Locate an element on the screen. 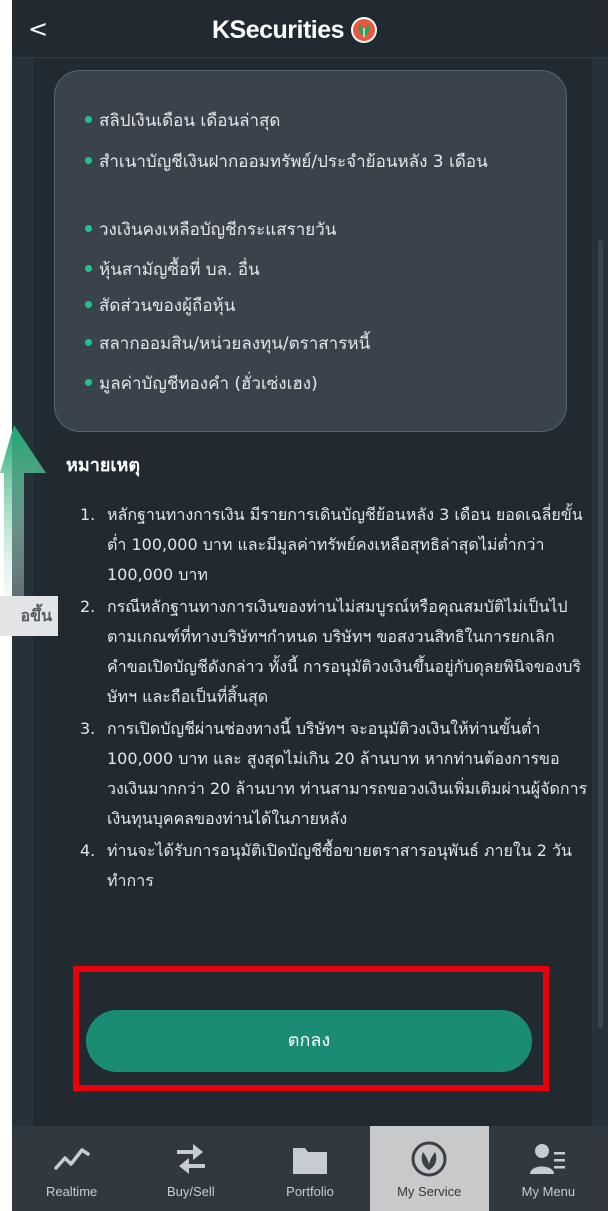 The image size is (611, 1211). tab-portfolio: Portfolio is located at coordinates (309, 1168).